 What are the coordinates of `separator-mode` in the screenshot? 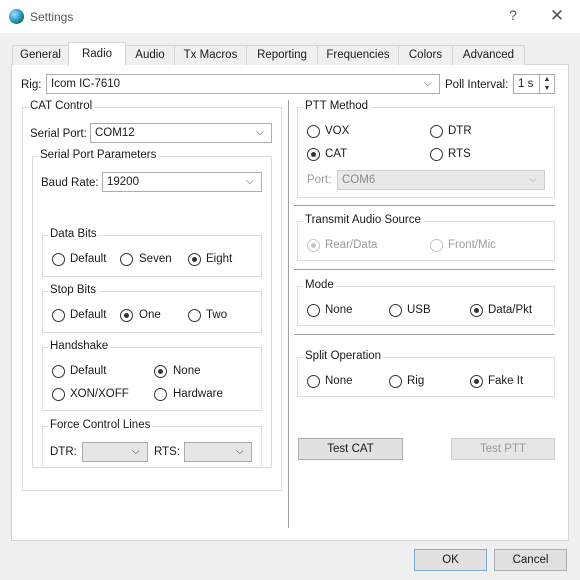 It's located at (424, 334).